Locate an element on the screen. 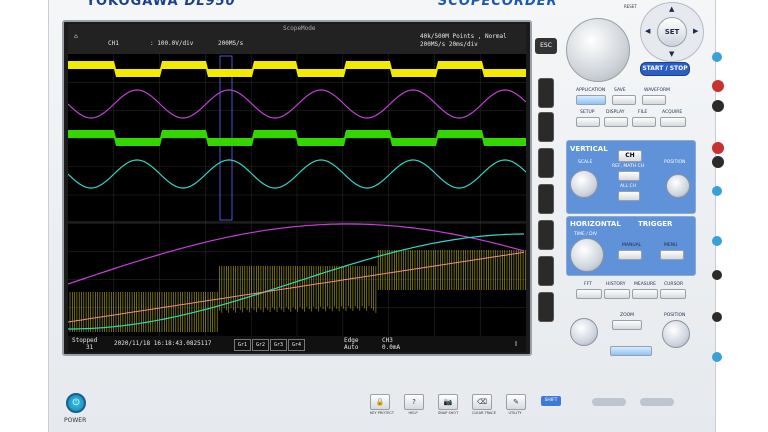 Image resolution: width=768 pixels, height=432 pixels. jog-shuttle-knob is located at coordinates (598, 50).